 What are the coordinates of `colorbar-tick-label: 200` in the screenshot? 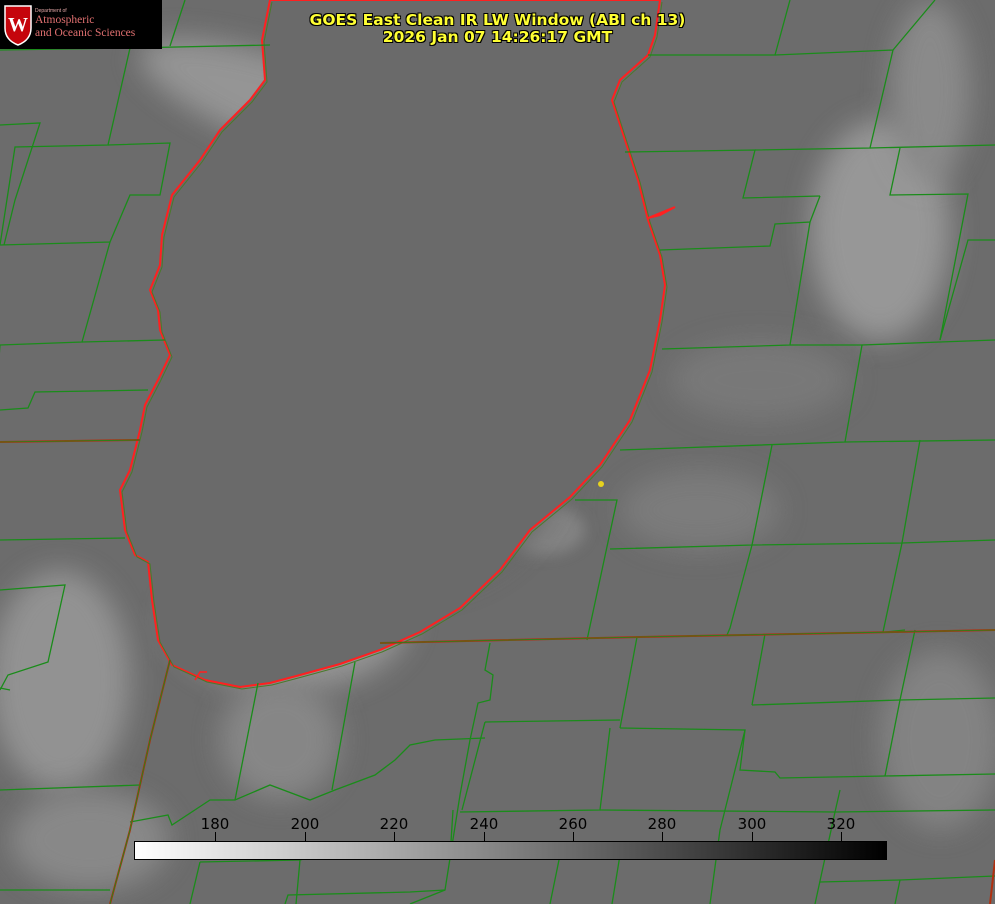 It's located at (305, 824).